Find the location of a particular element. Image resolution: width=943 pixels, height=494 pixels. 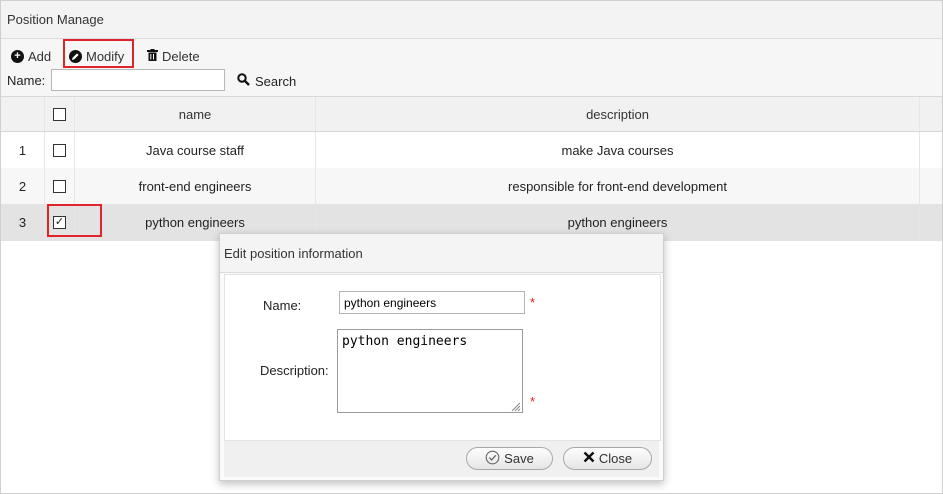

row-number: 2 is located at coordinates (23, 186).